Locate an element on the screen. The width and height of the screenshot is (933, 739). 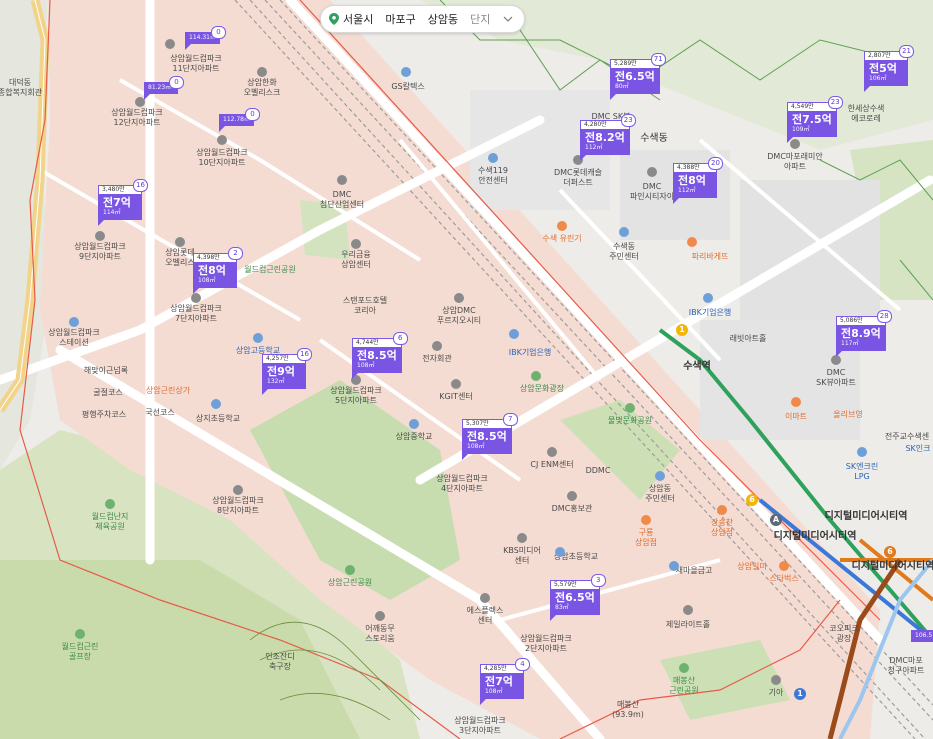
listing-marker: 5,289만 전6.5억 80㎡ 71 is located at coordinates (638, 76).